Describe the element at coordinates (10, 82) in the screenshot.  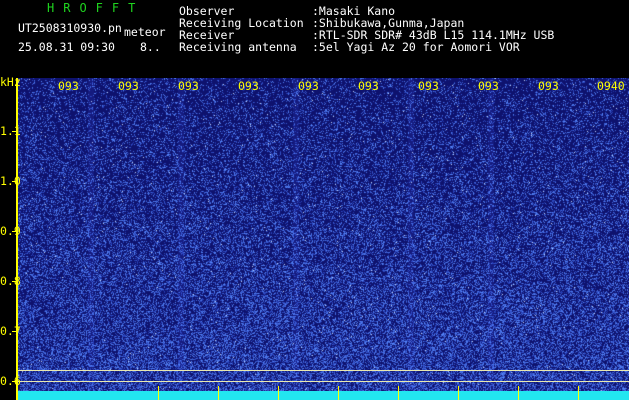
I see `frequency-unit-label: kHz` at that location.